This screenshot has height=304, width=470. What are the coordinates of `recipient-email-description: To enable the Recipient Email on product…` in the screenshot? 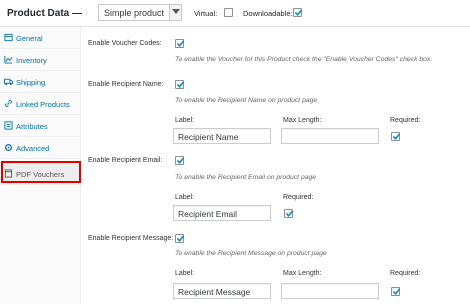 It's located at (246, 177).